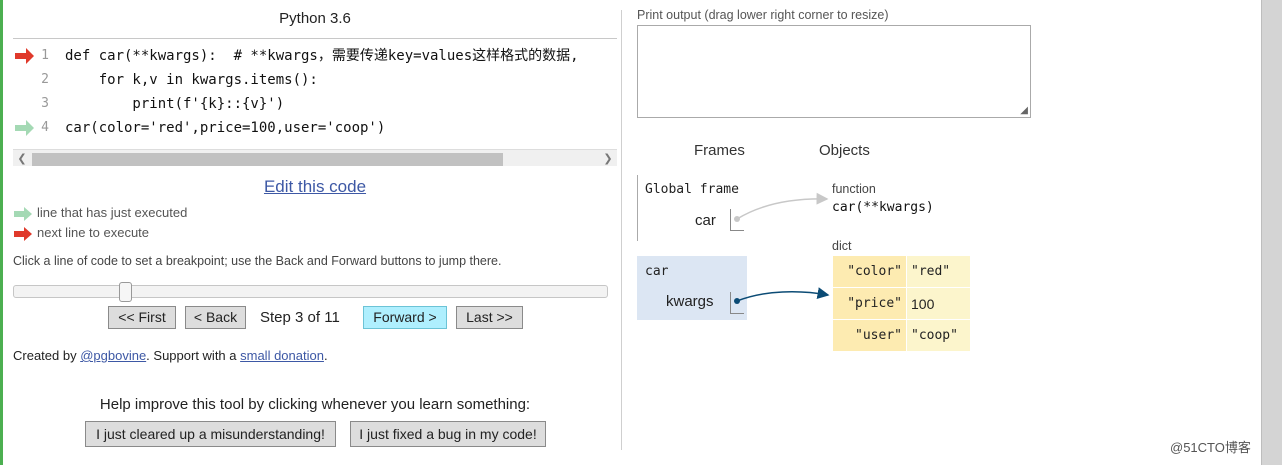 The image size is (1282, 465). What do you see at coordinates (22, 158) in the screenshot?
I see `scroll-left-icon: ❮` at bounding box center [22, 158].